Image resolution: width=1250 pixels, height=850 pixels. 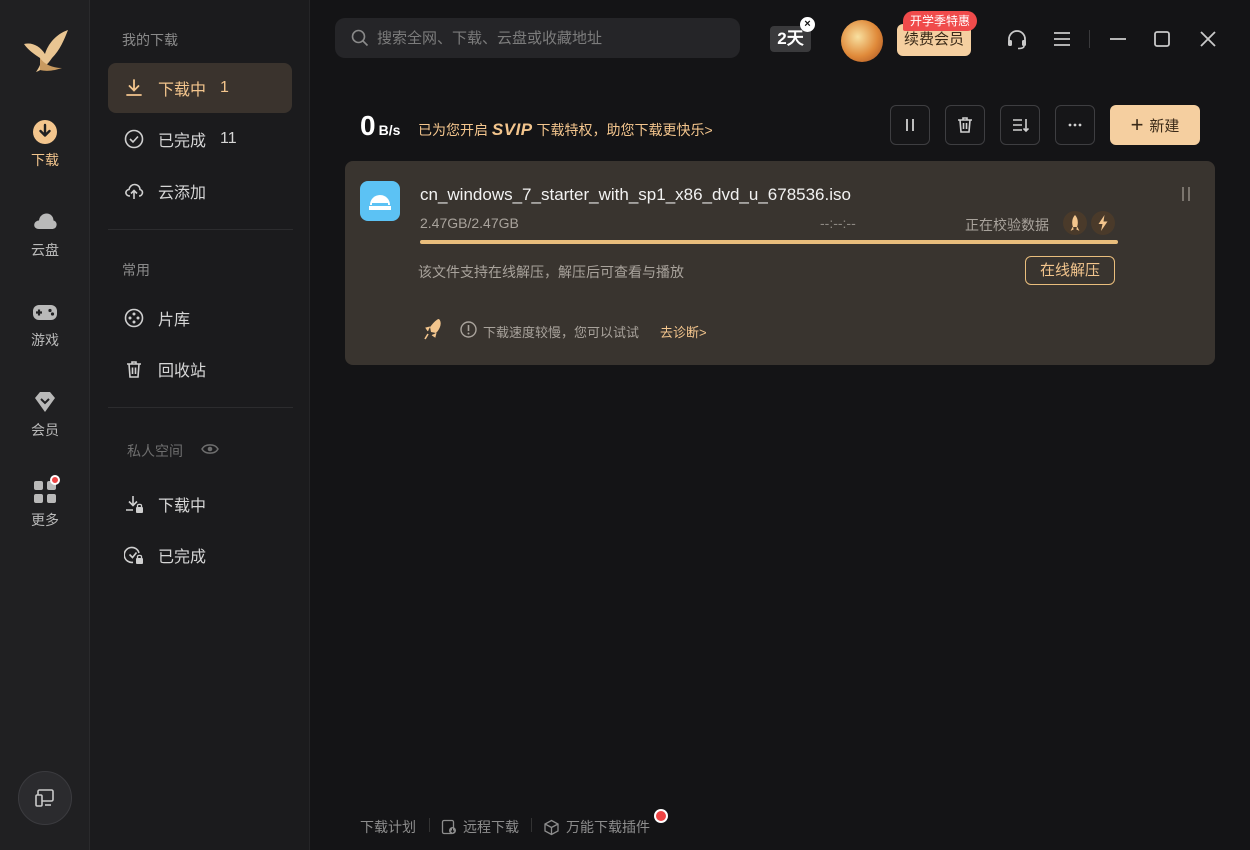 I want to click on avatar, so click(x=862, y=41).